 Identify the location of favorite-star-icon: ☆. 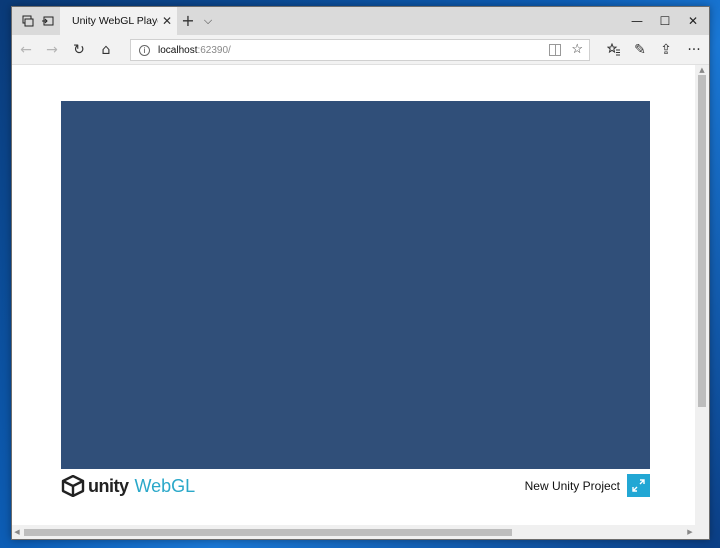
(577, 49).